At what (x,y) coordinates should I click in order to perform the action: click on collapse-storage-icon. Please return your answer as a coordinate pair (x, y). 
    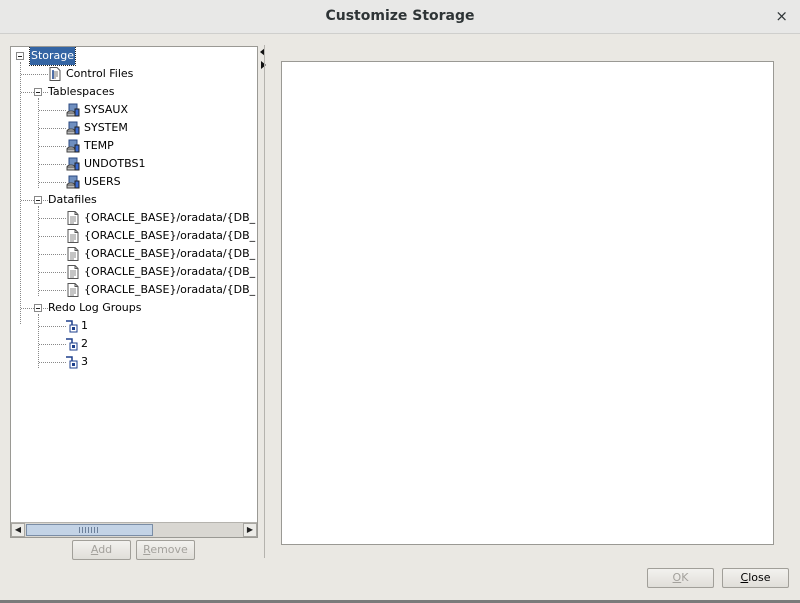
    Looking at the image, I should click on (20, 56).